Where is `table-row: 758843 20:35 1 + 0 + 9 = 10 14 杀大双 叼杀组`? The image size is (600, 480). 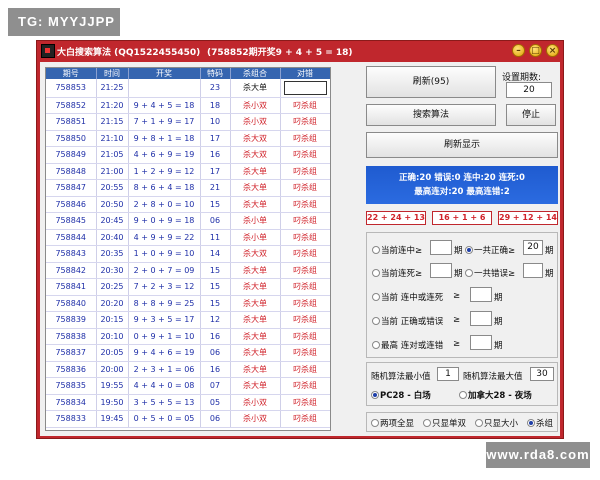 table-row: 758843 20:35 1 + 0 + 9 = 10 14 杀大双 叼杀组 is located at coordinates (188, 254).